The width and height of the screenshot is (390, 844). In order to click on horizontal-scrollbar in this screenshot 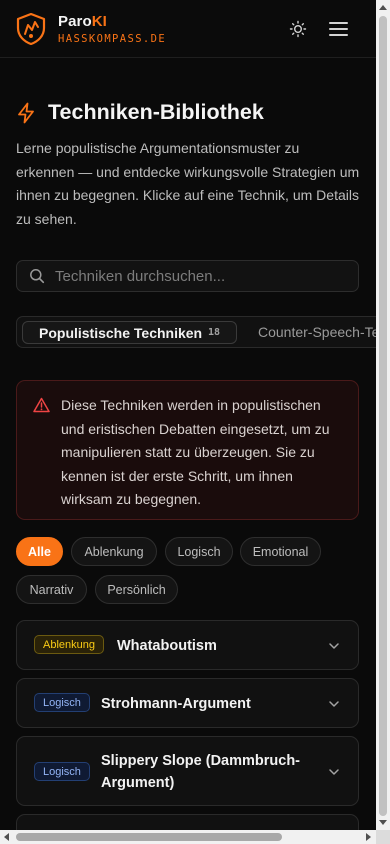, I will do `click(188, 837)`.